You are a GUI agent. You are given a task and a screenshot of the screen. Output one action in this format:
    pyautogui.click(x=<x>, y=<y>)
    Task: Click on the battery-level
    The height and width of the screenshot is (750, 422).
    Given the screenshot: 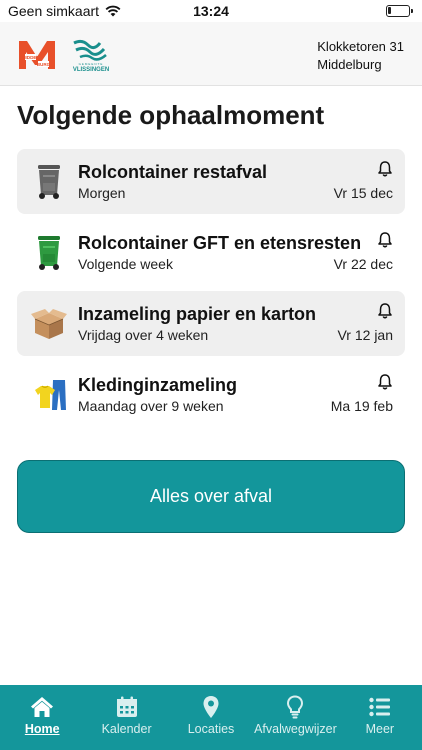 What is the action you would take?
    pyautogui.click(x=389, y=10)
    